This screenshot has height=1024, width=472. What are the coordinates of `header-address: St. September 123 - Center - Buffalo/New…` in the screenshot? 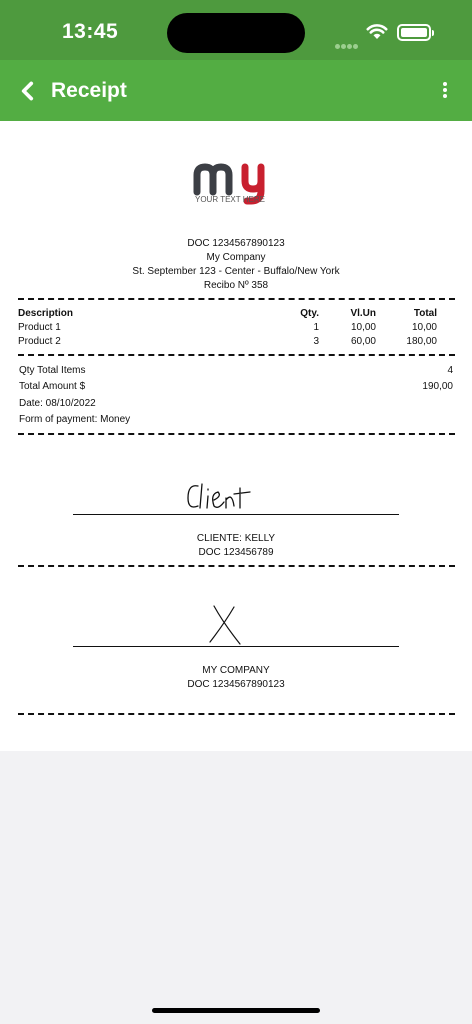 It's located at (236, 271).